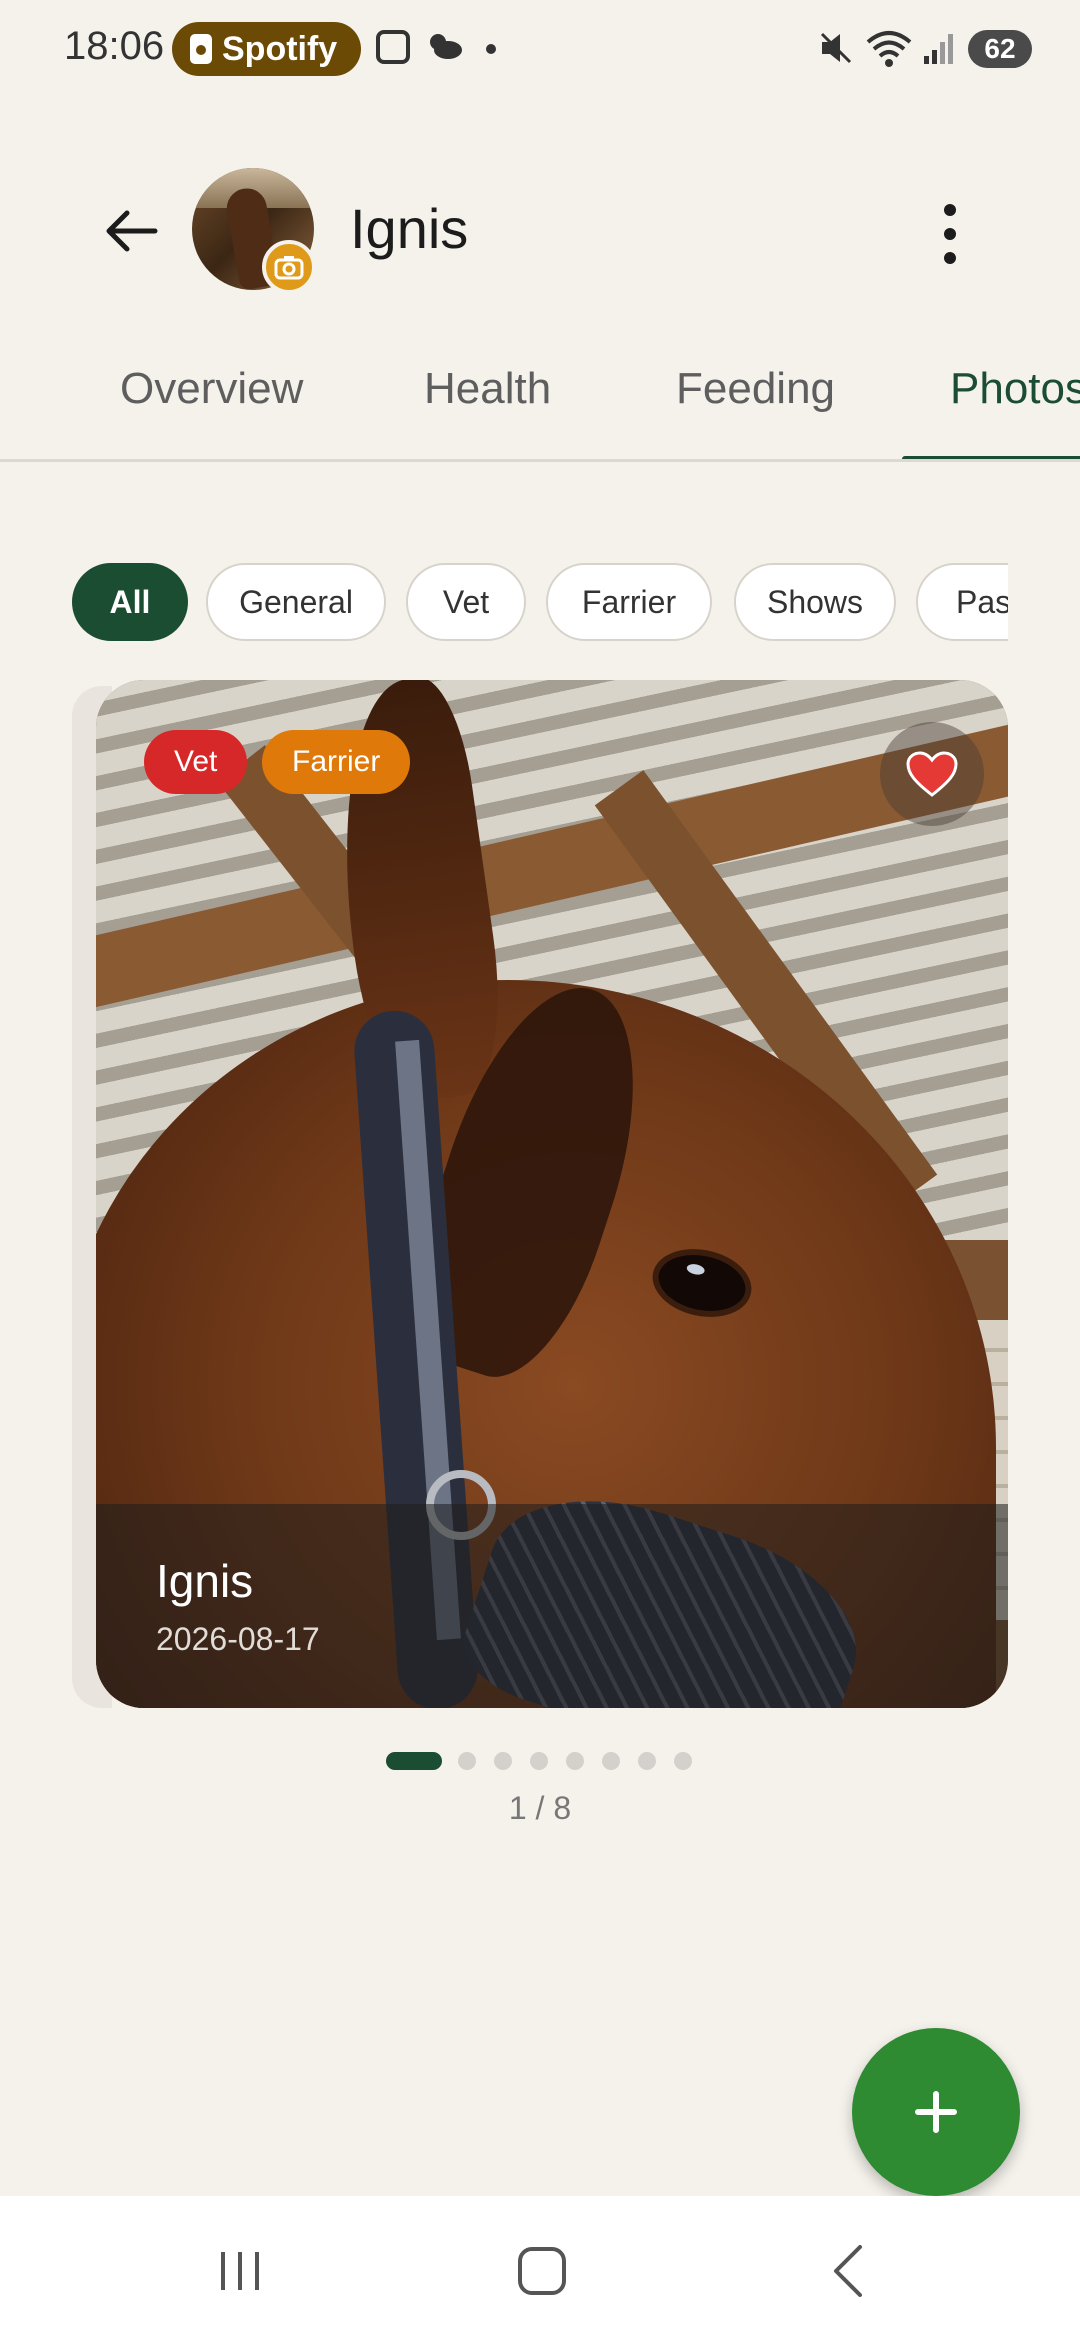  I want to click on recents-icon, so click(240, 2271).